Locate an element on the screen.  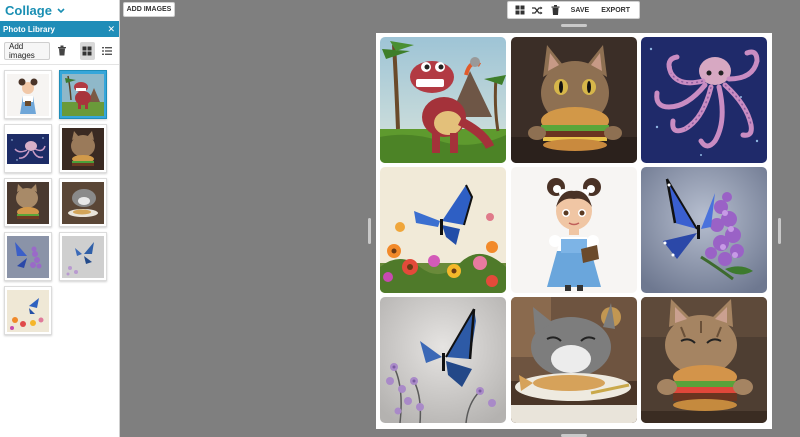
thumbnail-girl is located at coordinates (28, 94).